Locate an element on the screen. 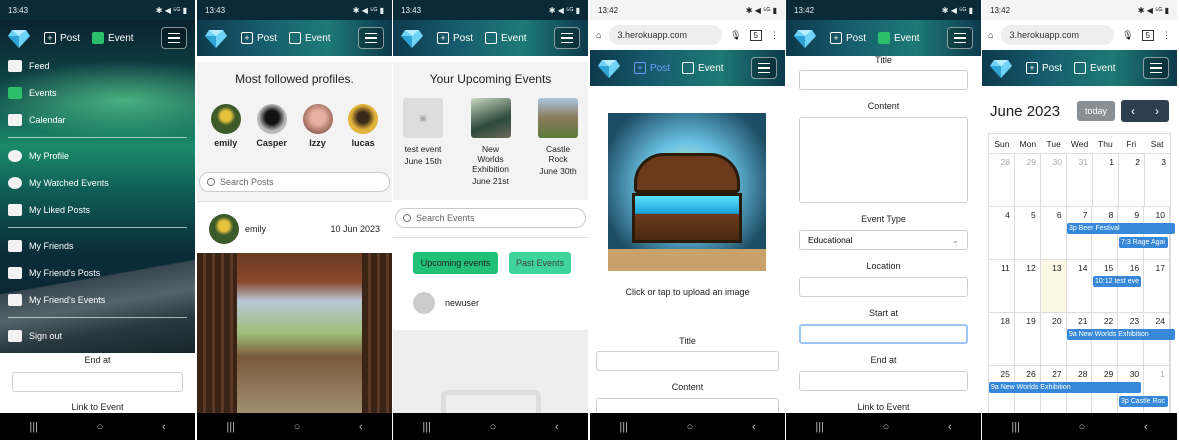  calendar-day: 12 is located at coordinates (1028, 286).